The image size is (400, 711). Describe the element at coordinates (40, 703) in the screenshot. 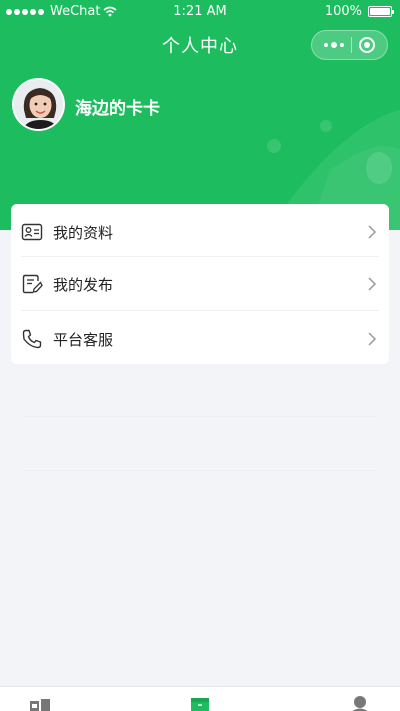

I see `shop-icon` at that location.